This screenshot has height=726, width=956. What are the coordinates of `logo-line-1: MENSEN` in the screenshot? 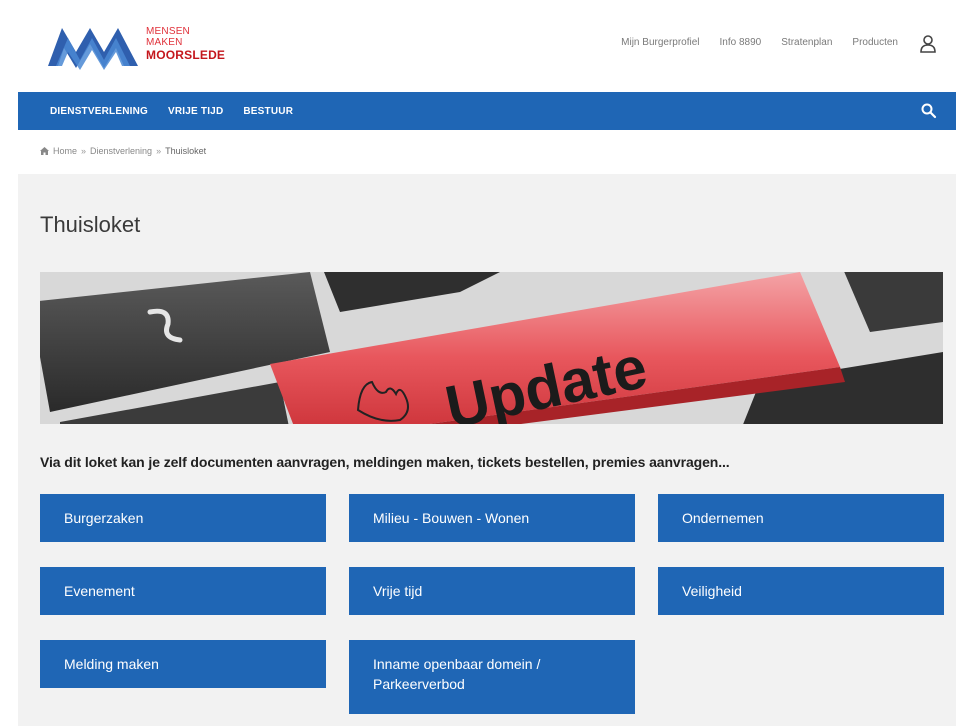 It's located at (168, 31).